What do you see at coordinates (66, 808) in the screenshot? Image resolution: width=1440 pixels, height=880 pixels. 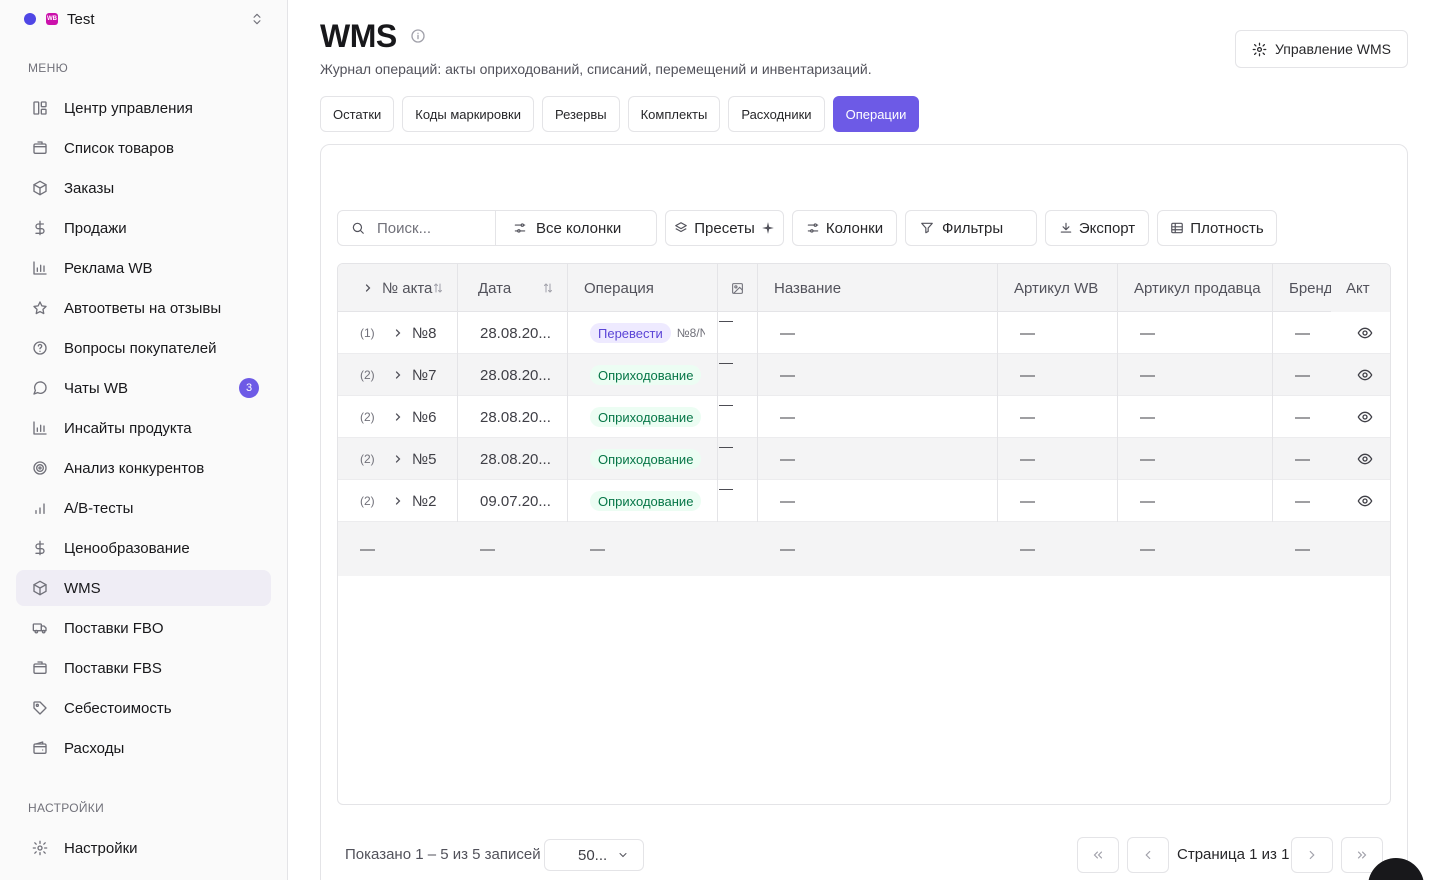 I see `settings-section-label: НАСТРОЙКИ` at bounding box center [66, 808].